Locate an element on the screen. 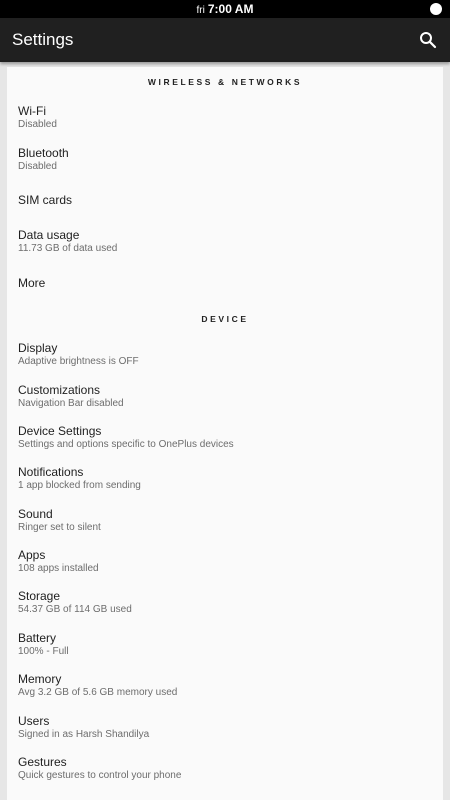  setting-summary: Ringer set to silent is located at coordinates (59, 527).